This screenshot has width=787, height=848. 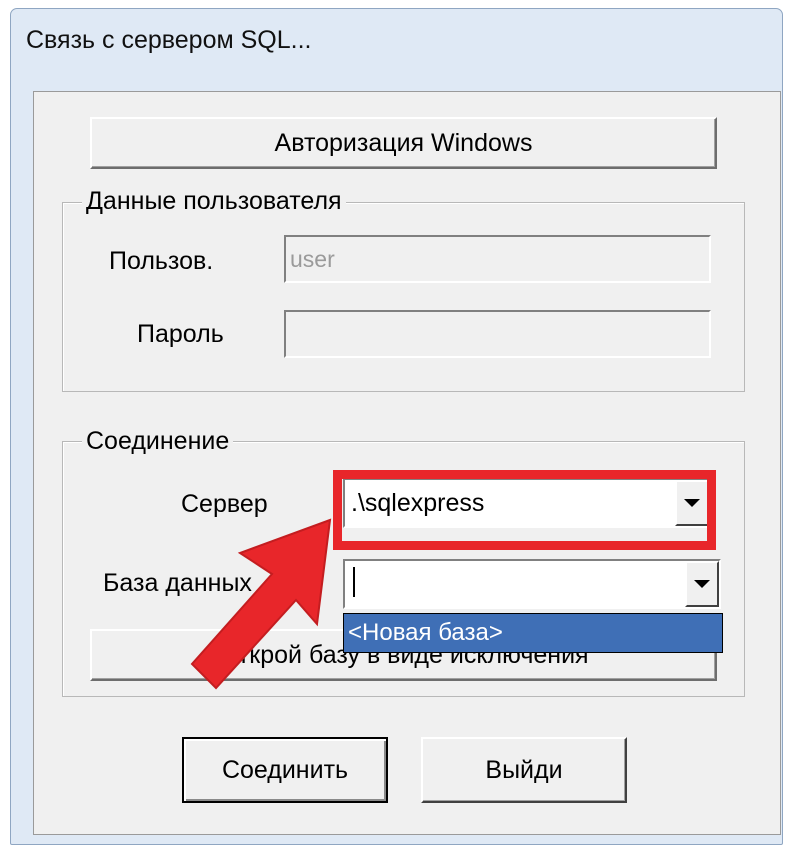 What do you see at coordinates (261, 604) in the screenshot?
I see `arrow-icon` at bounding box center [261, 604].